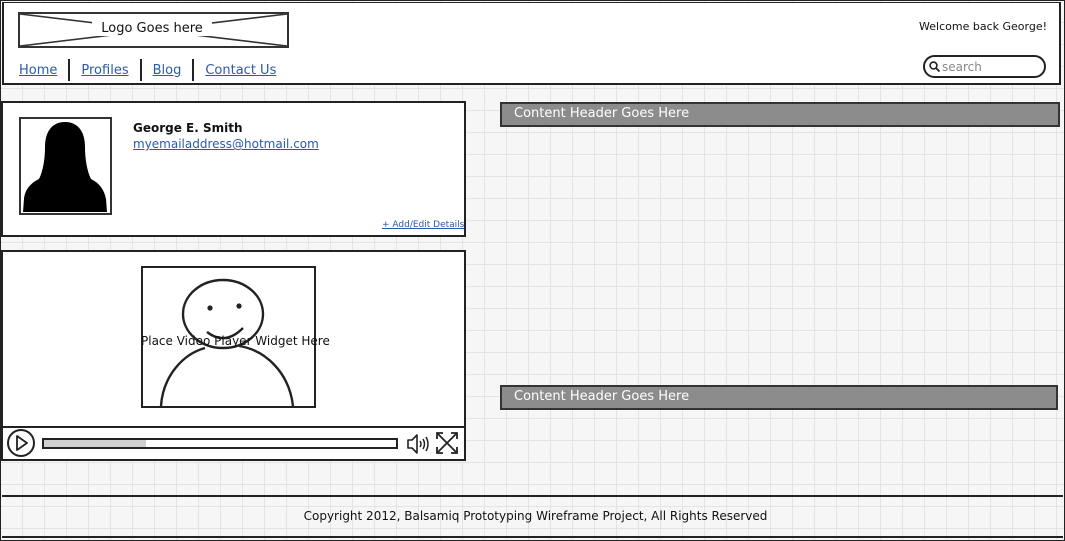  I want to click on avatar, so click(65, 166).